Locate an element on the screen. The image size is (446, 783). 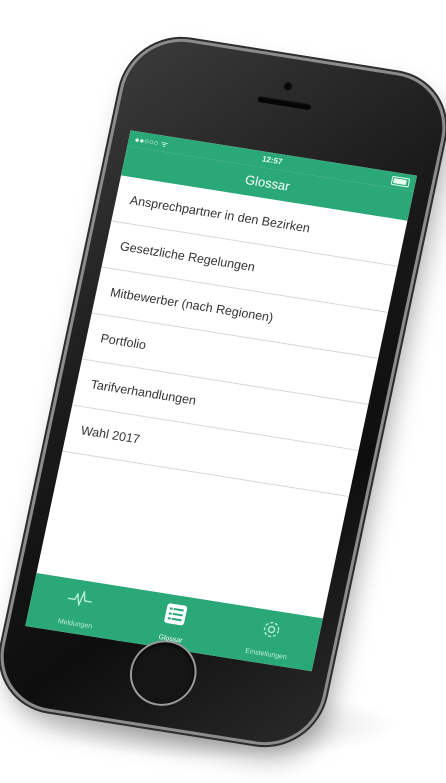
list-icon is located at coordinates (175, 615).